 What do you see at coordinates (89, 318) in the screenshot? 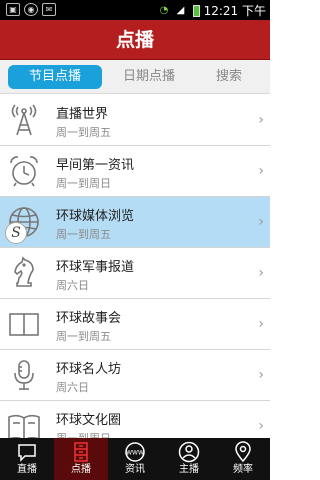
I see `list-item-title: 环球故事会` at bounding box center [89, 318].